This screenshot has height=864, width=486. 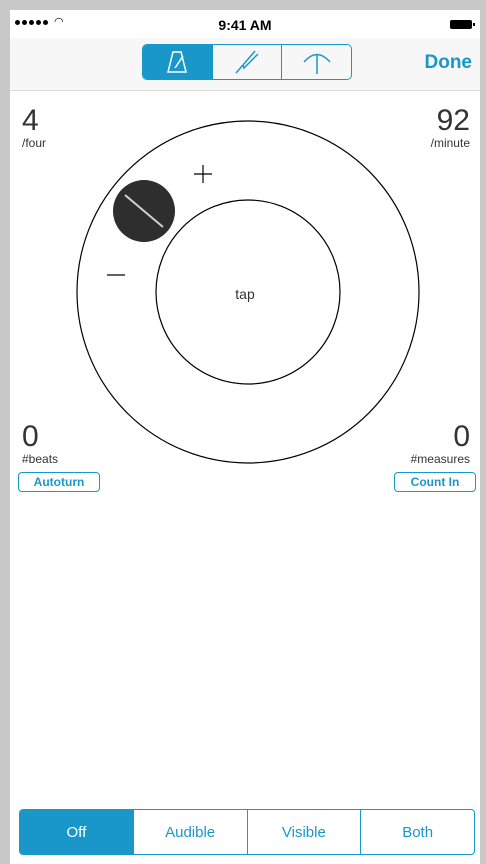 I want to click on tempo-knob-icon, so click(x=144, y=211).